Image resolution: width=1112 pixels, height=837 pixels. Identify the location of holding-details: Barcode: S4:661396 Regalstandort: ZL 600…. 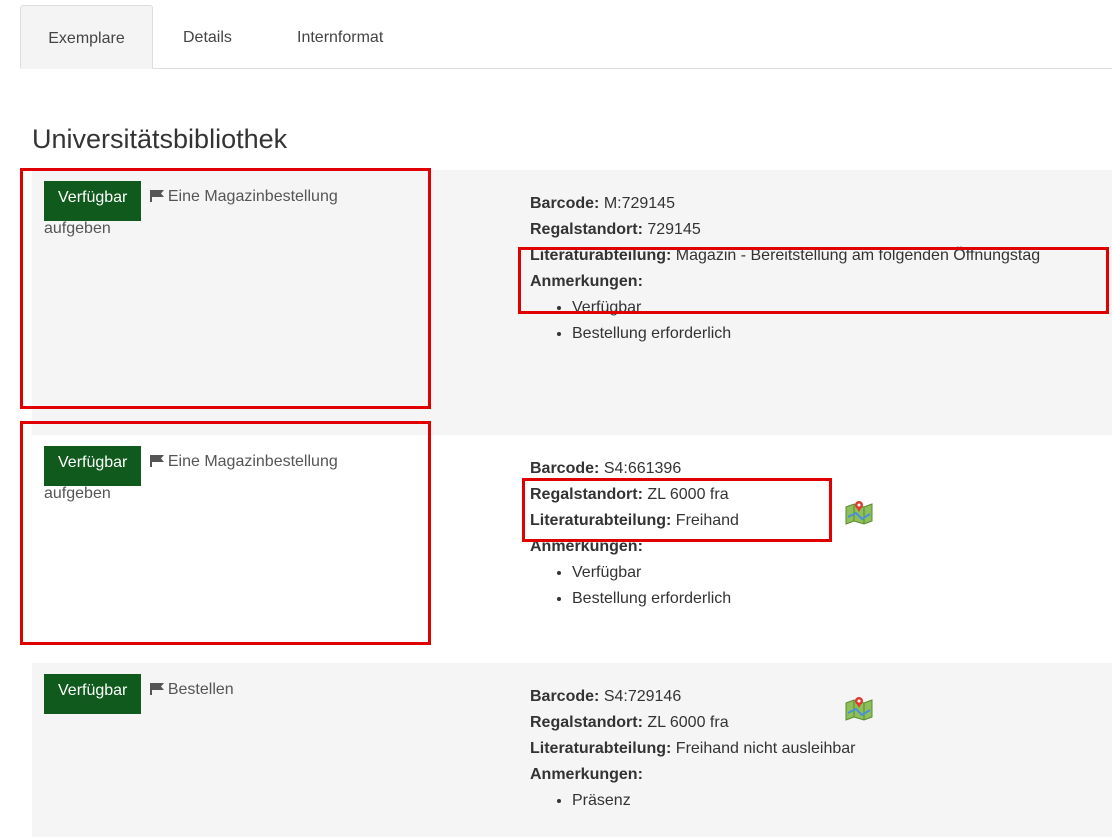
(820, 534).